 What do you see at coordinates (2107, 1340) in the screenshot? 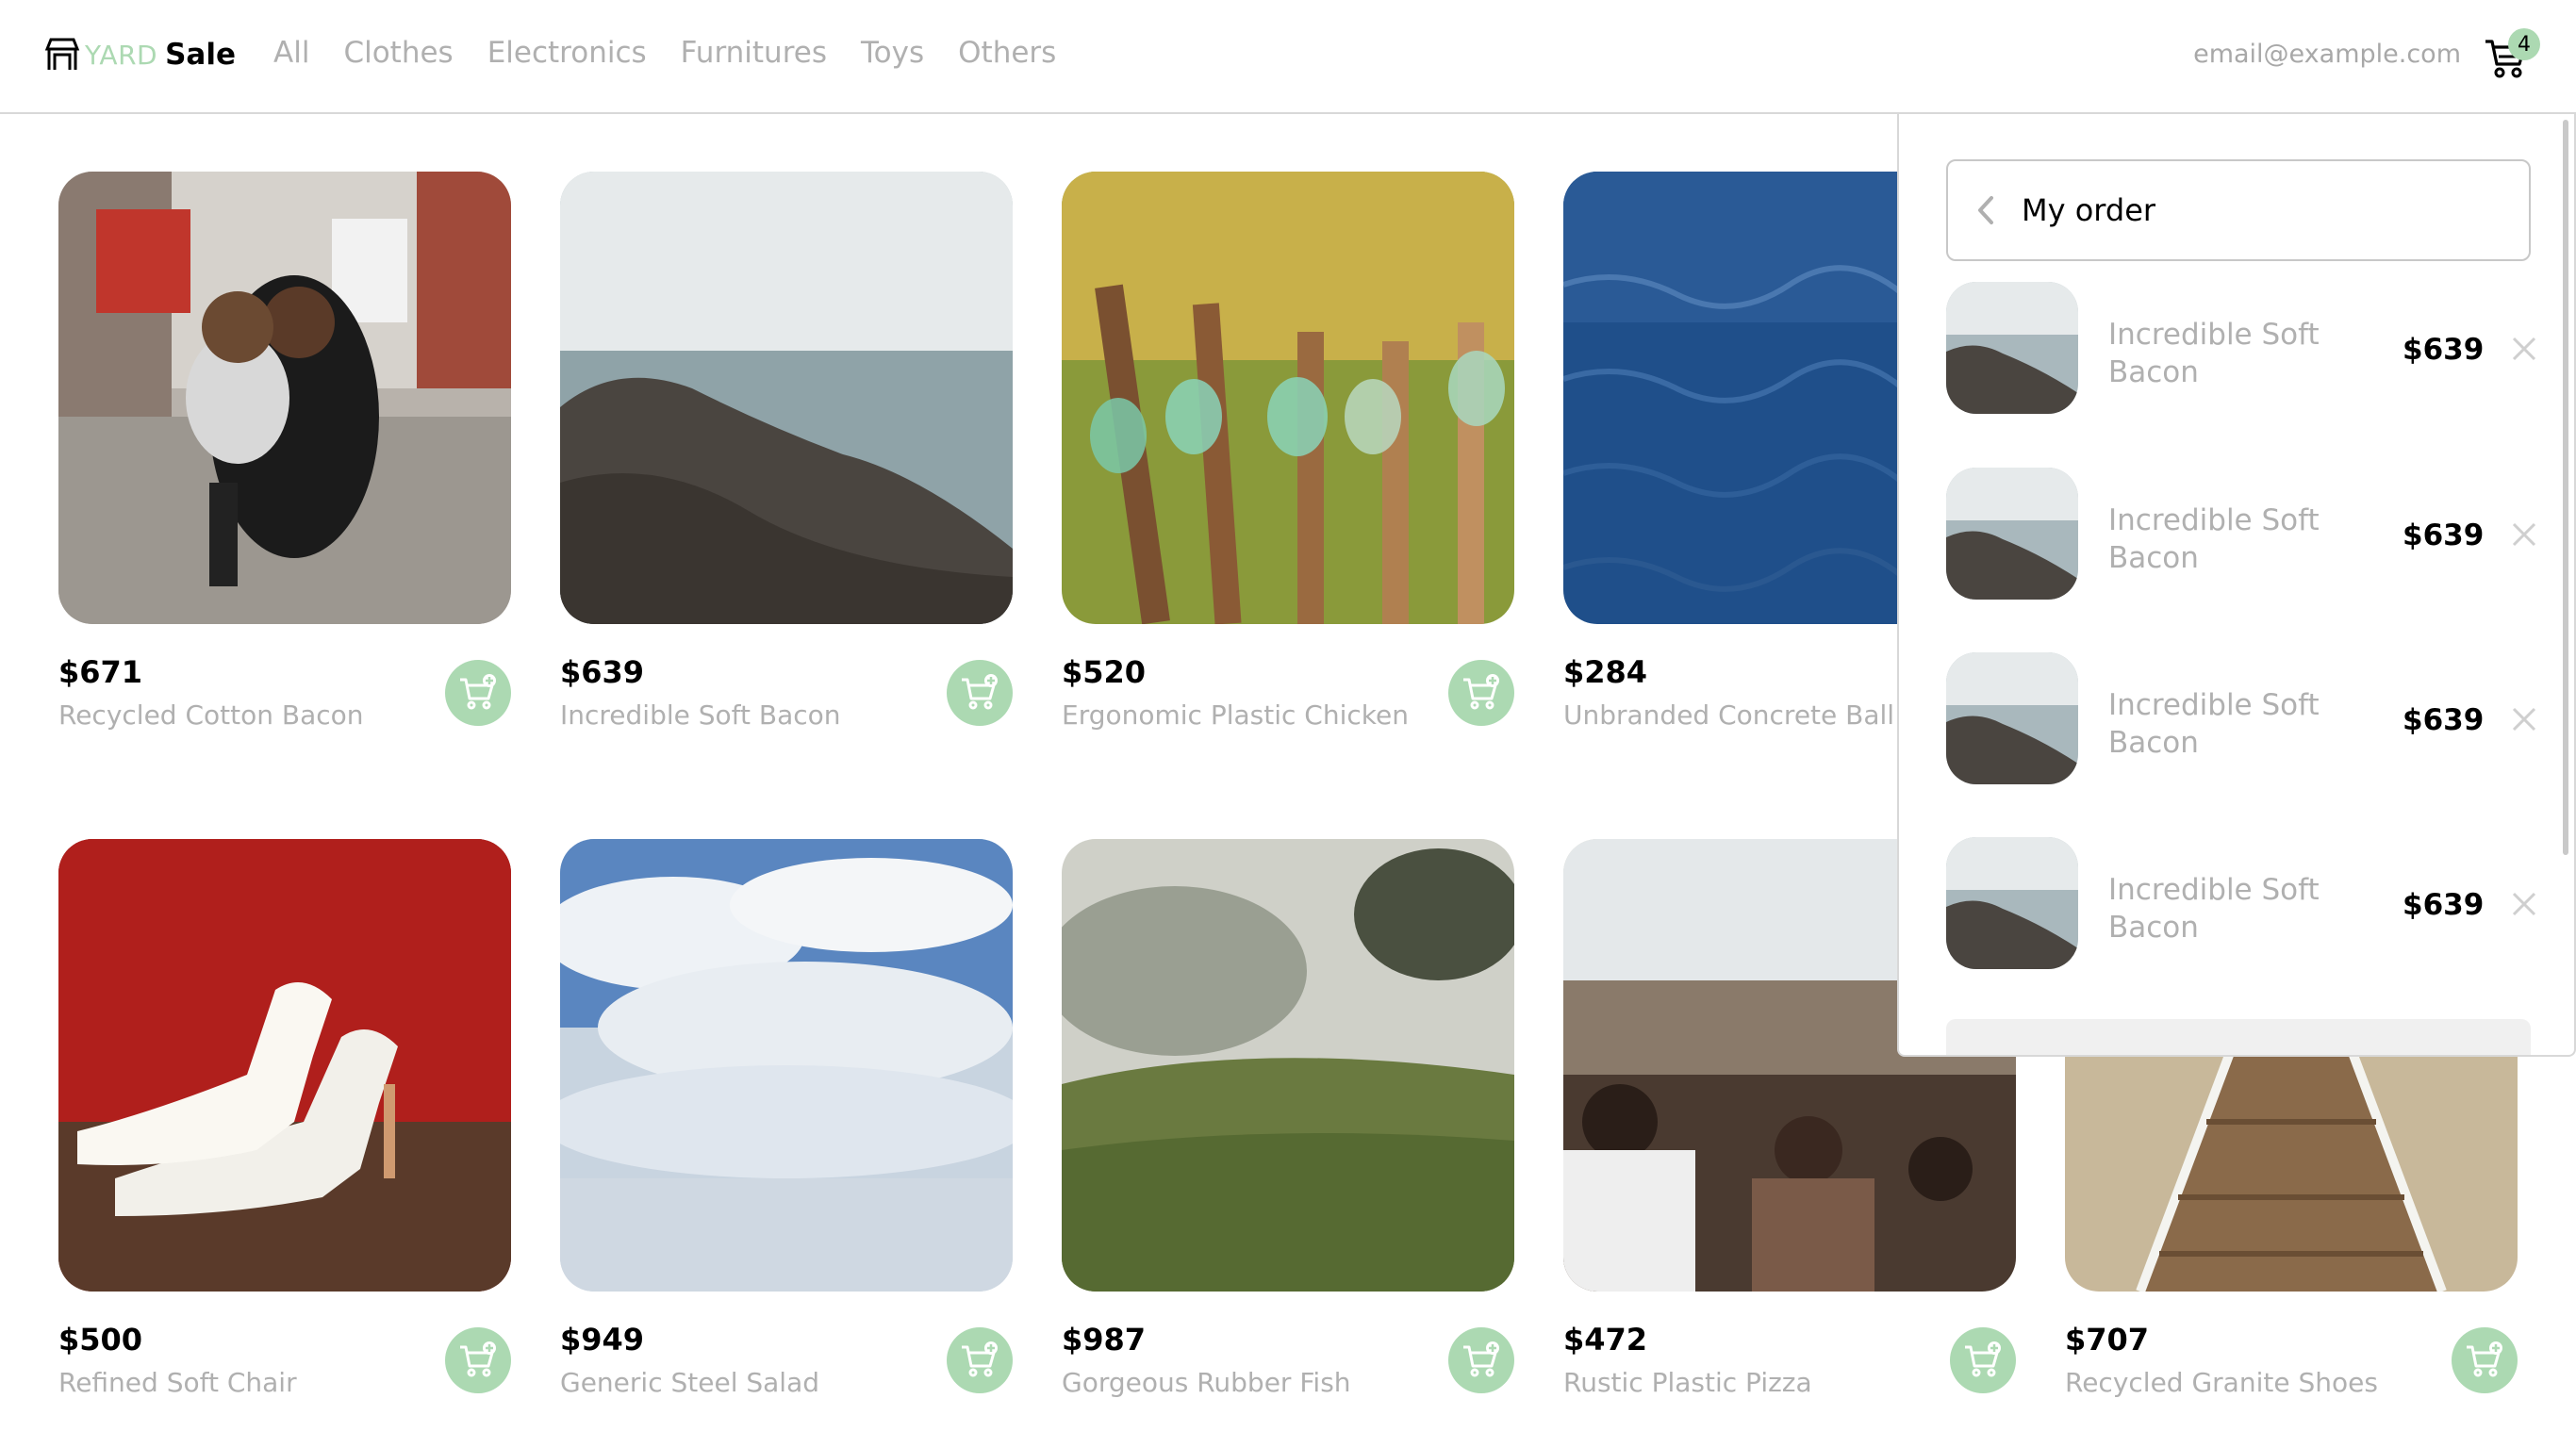
I see `product-price: $707` at bounding box center [2107, 1340].